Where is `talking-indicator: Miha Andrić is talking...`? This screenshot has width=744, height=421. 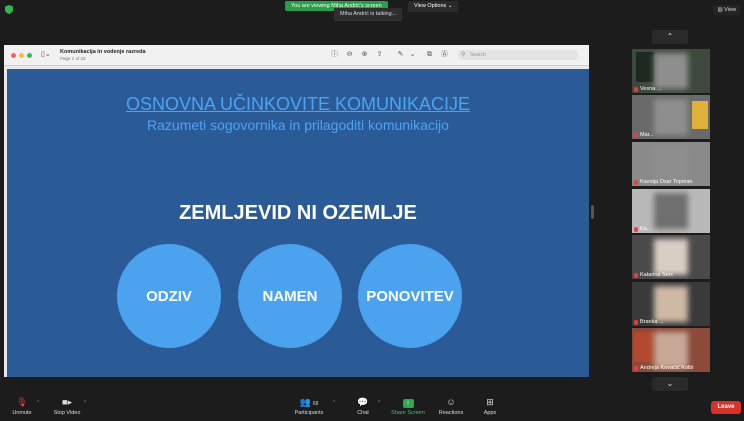
talking-indicator: Miha Andrić is talking... is located at coordinates (368, 14).